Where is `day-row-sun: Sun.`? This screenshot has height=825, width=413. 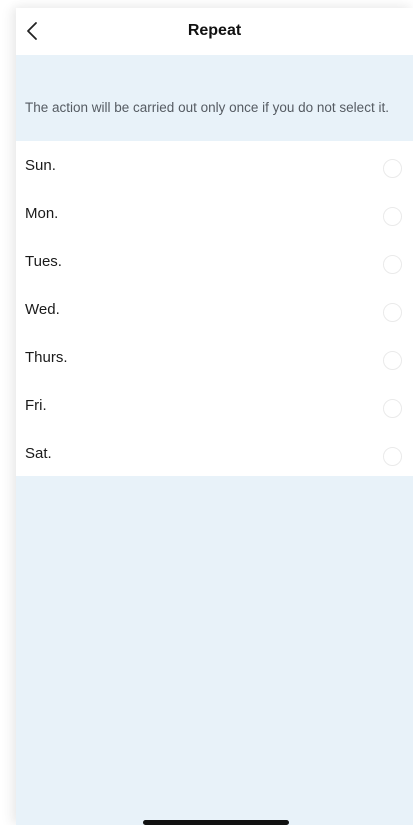
day-row-sun: Sun. is located at coordinates (214, 165).